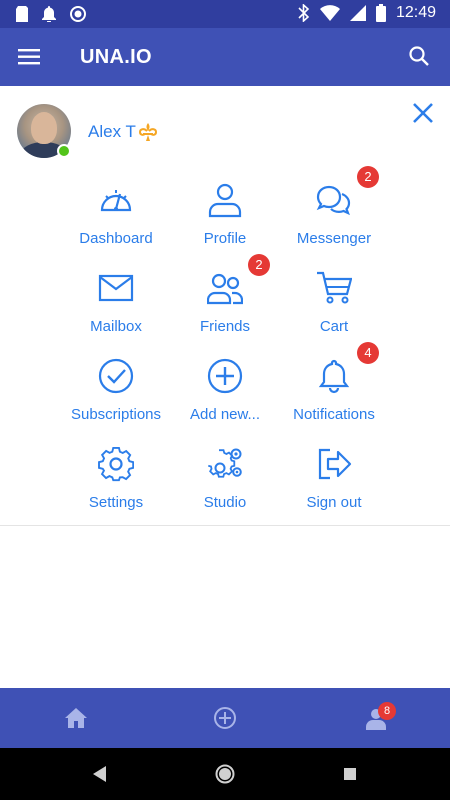  What do you see at coordinates (367, 13) in the screenshot?
I see `status-right-icons: 12:49` at bounding box center [367, 13].